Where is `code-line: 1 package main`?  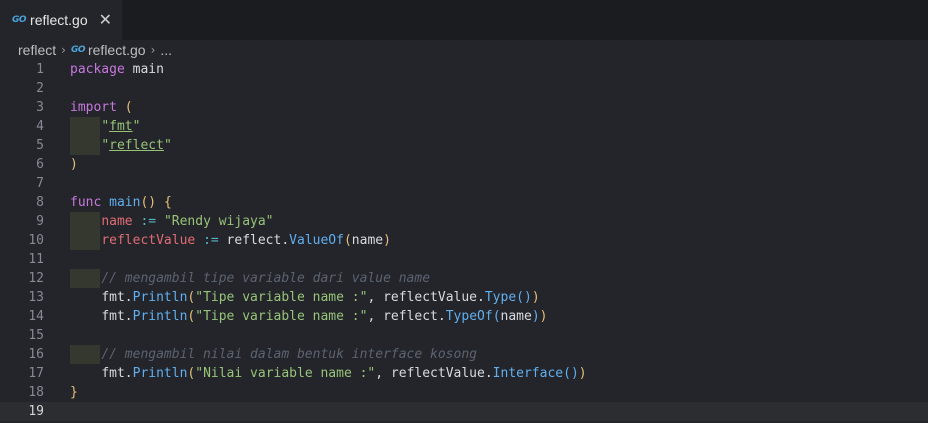
code-line: 1 package main is located at coordinates (464, 69).